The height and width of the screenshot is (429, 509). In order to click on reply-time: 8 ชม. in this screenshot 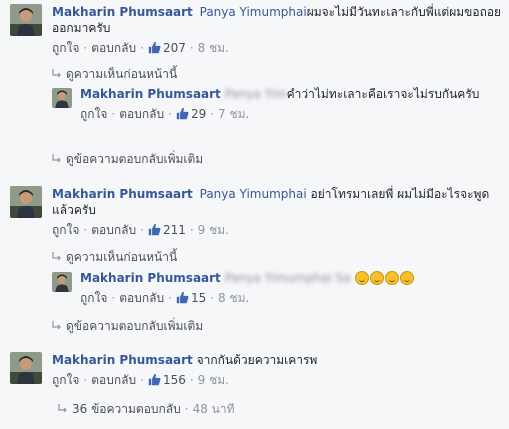, I will do `click(233, 298)`.